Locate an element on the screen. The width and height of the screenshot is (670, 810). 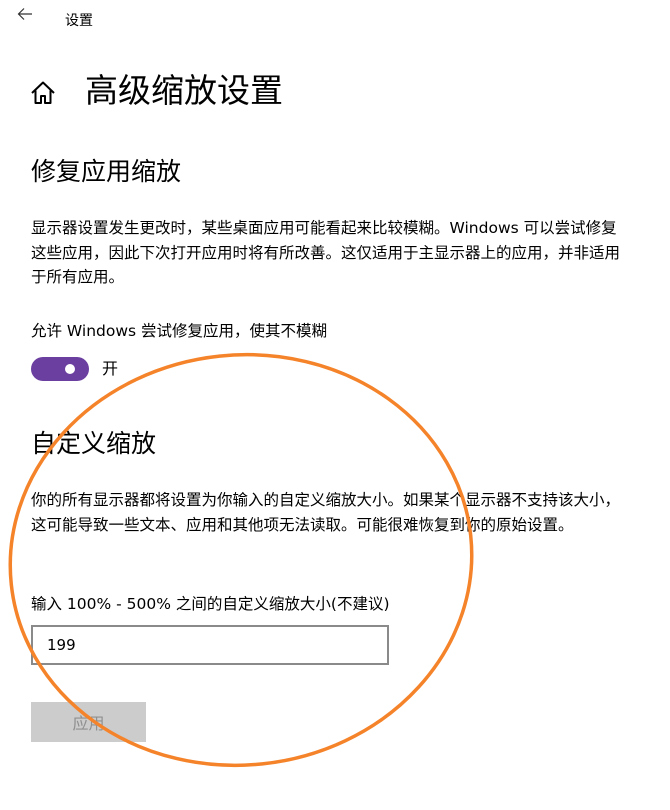
window-title: 设置 is located at coordinates (79, 21).